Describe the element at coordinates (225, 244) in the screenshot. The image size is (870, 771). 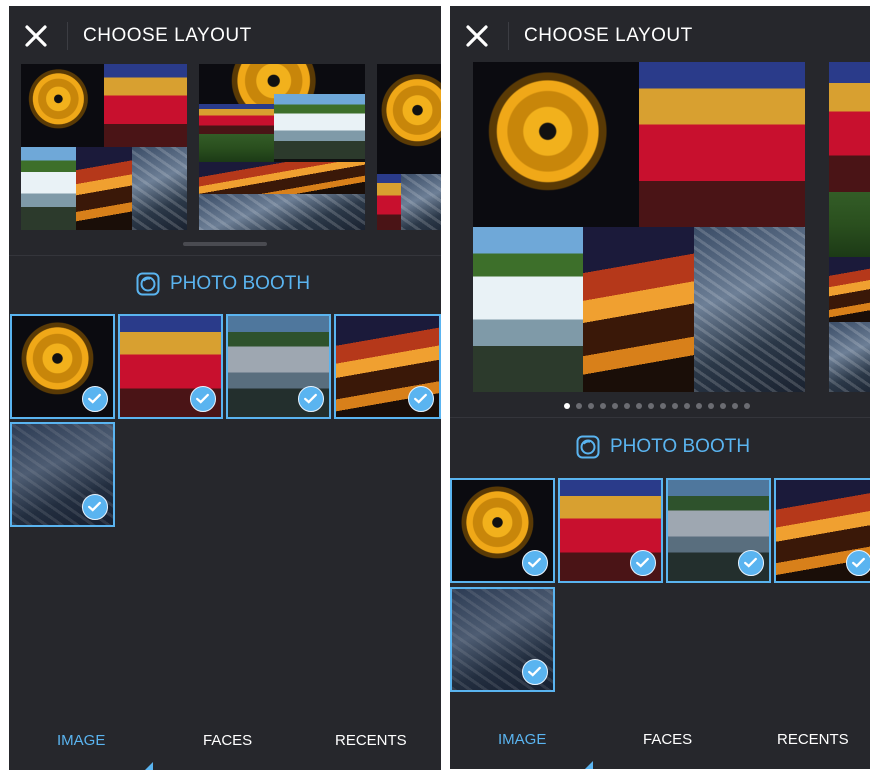
I see `strip-scroll-handle` at that location.